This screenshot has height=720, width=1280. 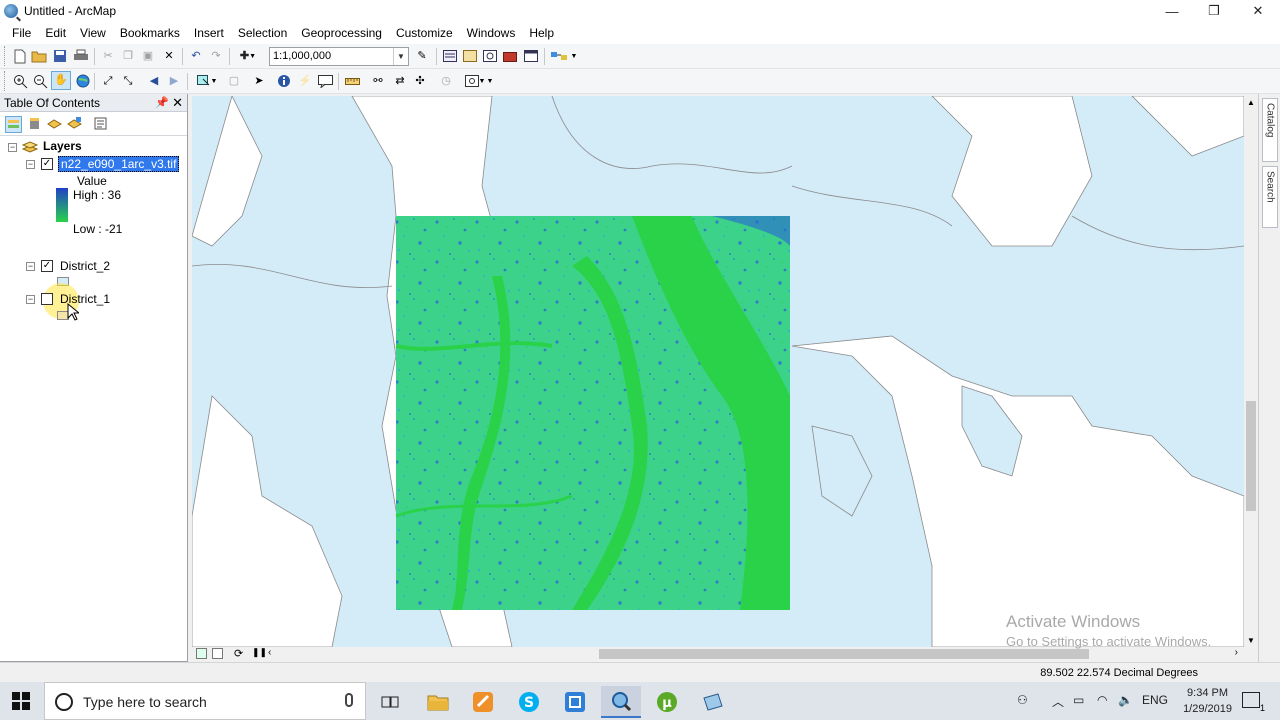 I want to click on time-slider-icon: ◷, so click(x=446, y=81).